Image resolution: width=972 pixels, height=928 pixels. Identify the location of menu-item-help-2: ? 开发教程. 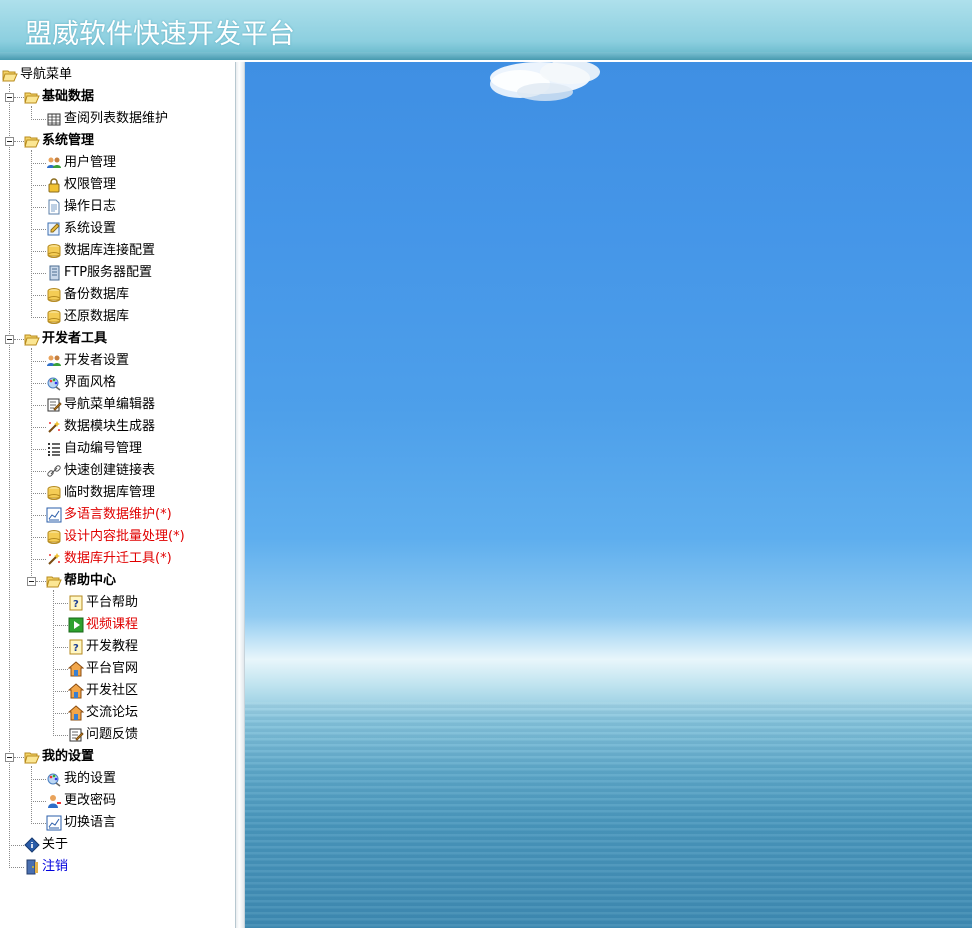
(103, 647).